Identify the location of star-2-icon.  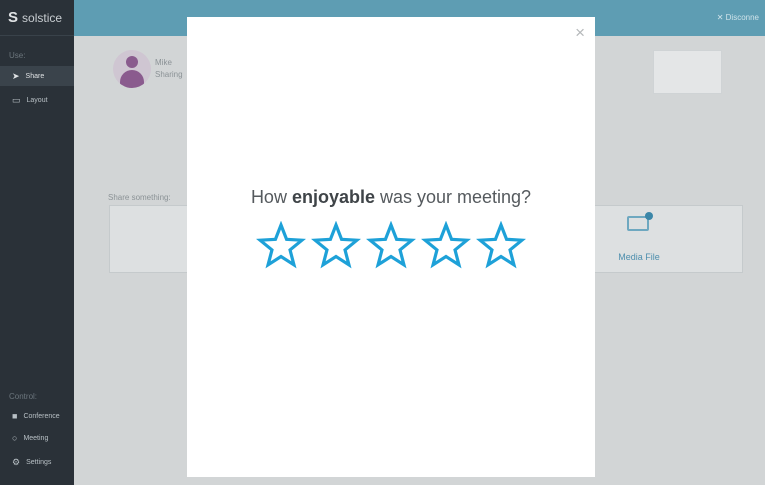
(336, 246).